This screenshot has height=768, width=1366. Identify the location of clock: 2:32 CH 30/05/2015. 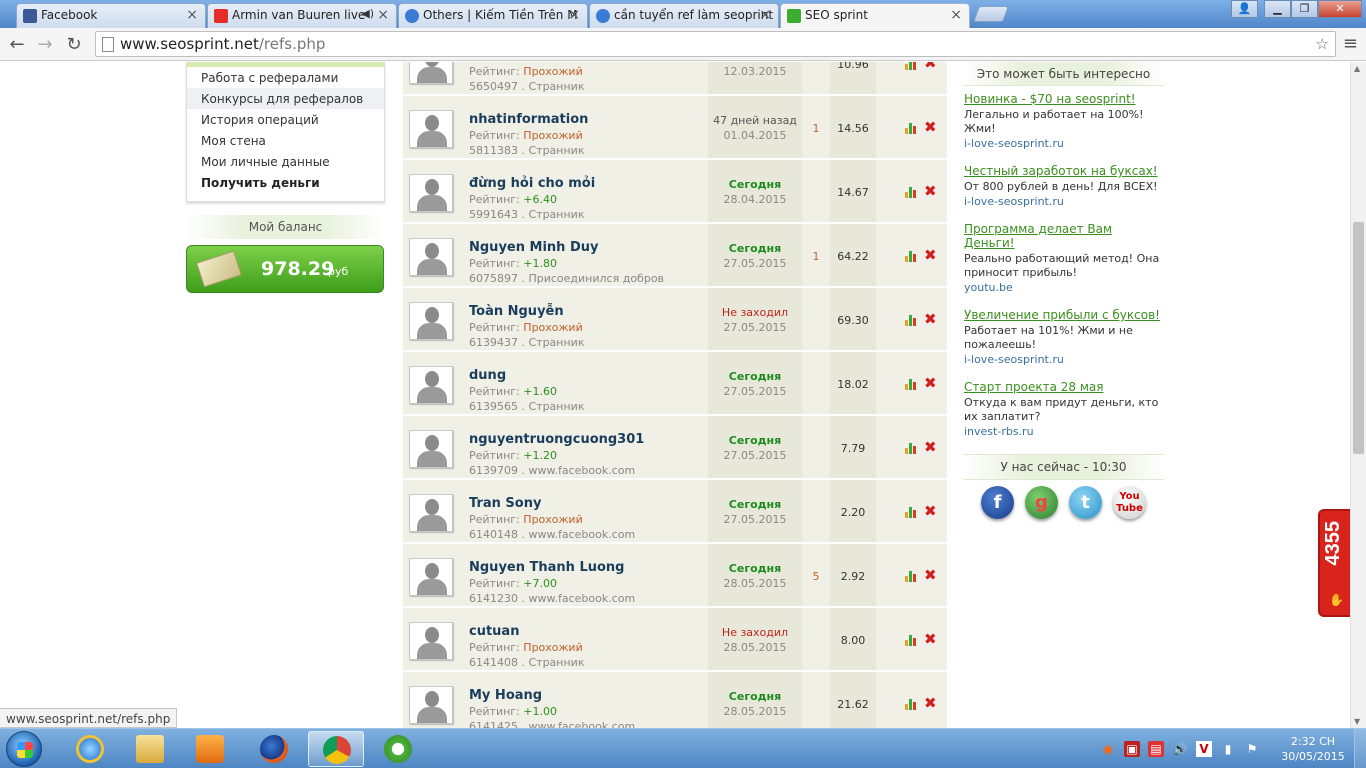
(1313, 749).